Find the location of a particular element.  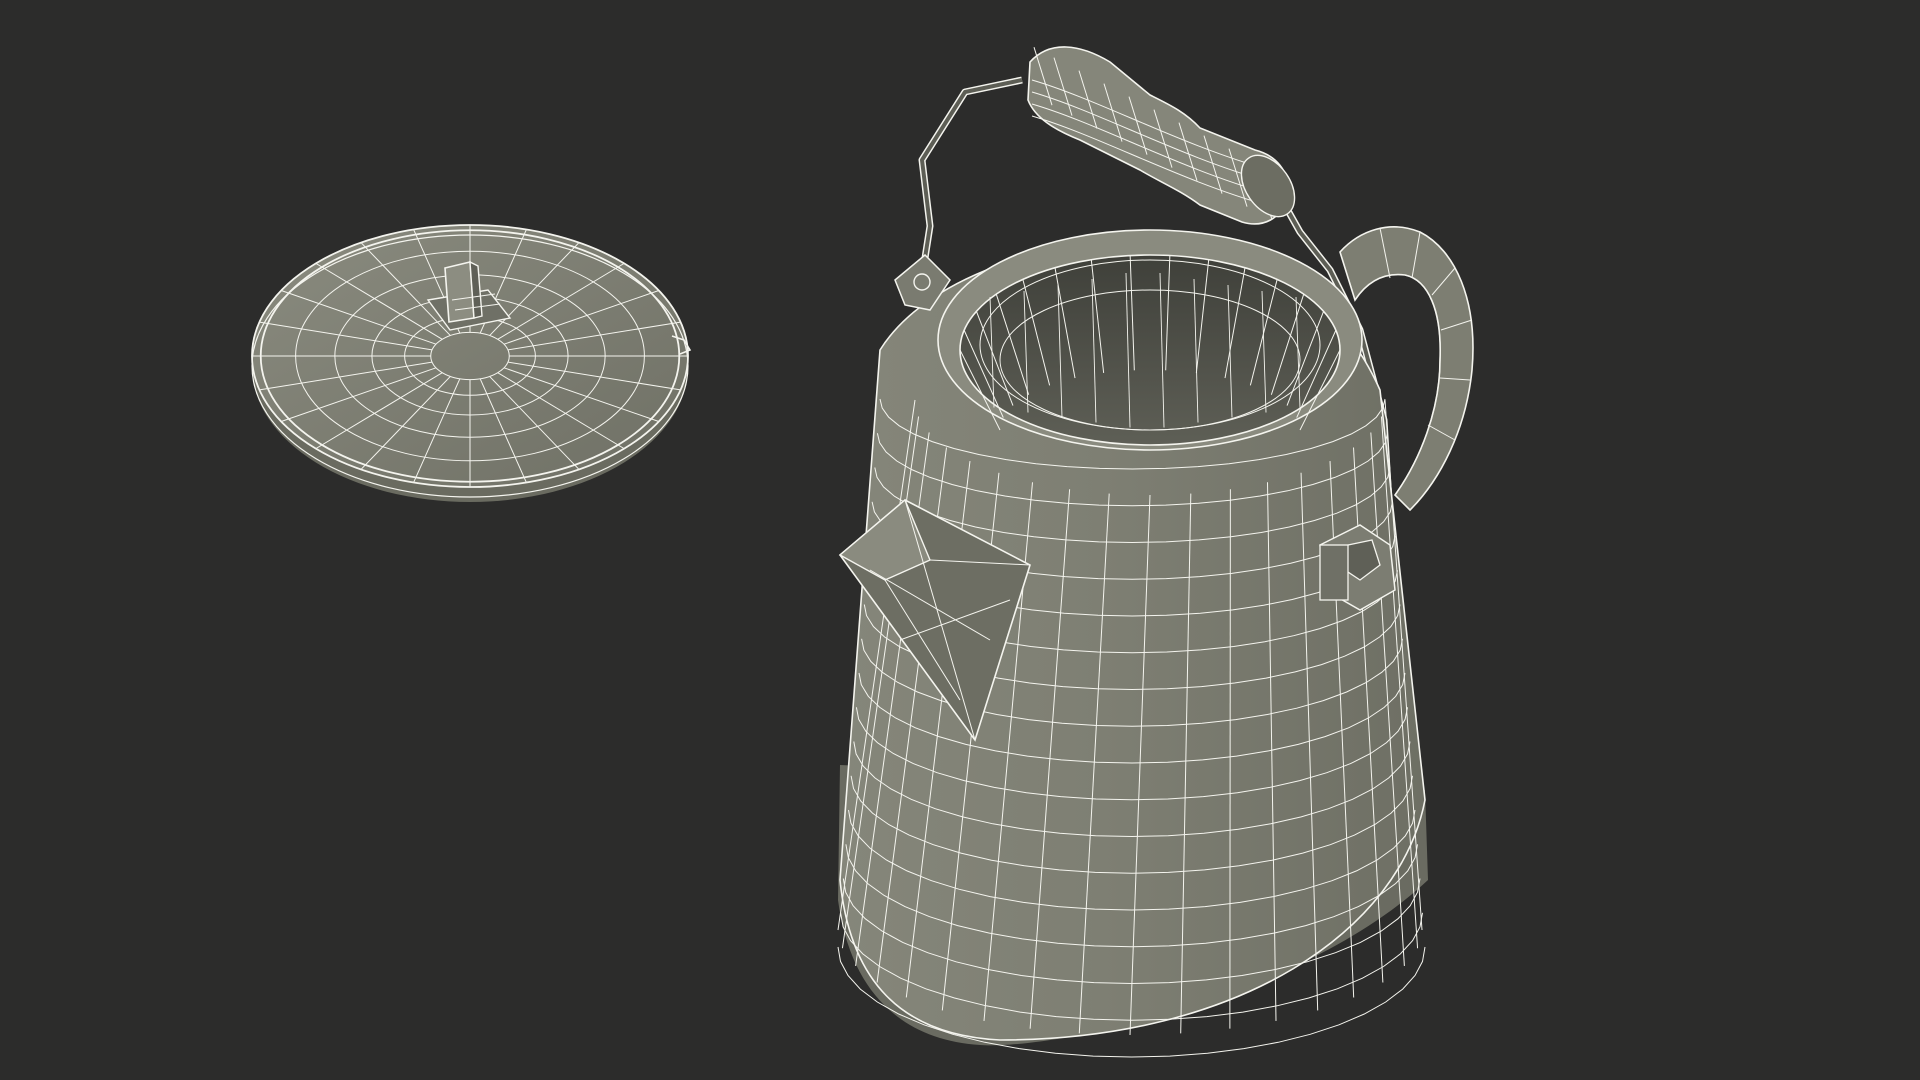

lid-mesh is located at coordinates (471, 363).